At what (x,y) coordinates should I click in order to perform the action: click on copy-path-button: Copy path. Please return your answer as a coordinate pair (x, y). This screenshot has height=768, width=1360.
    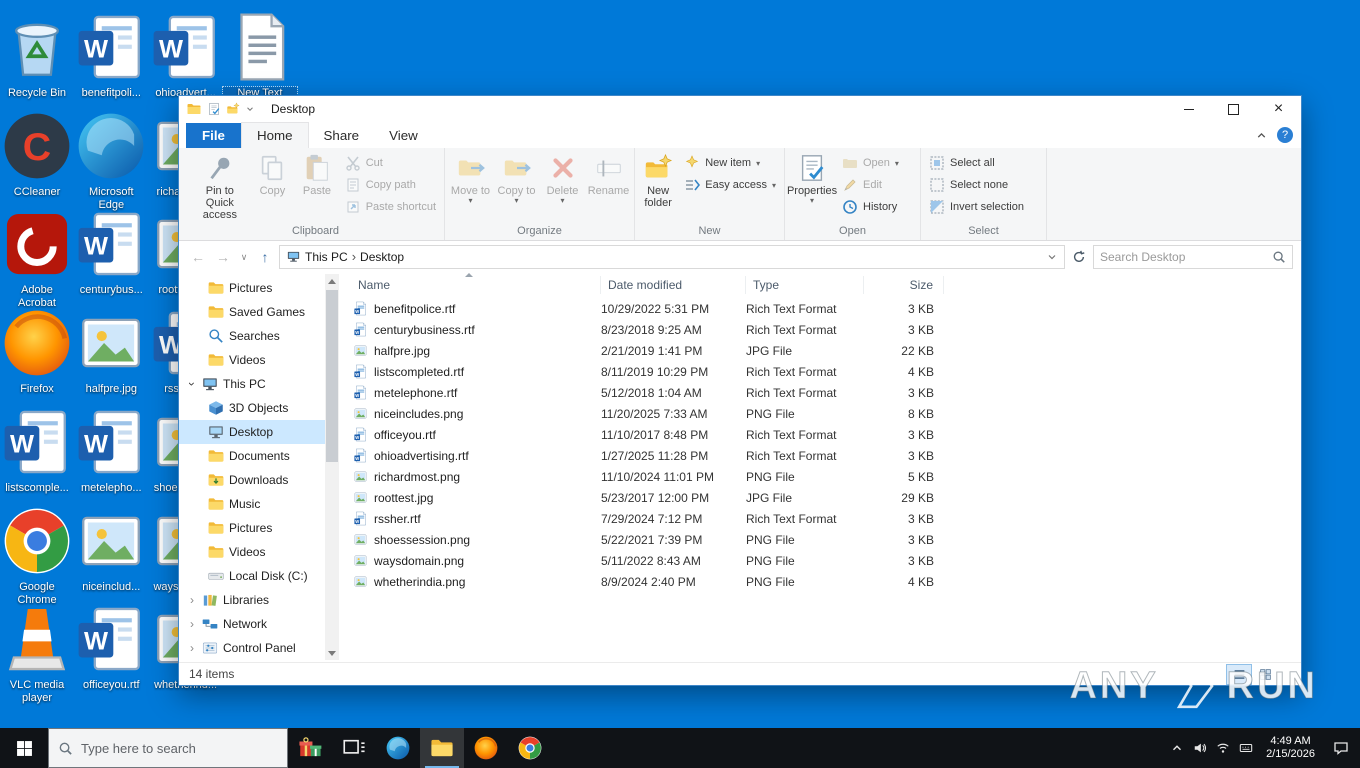
    Looking at the image, I should click on (390, 185).